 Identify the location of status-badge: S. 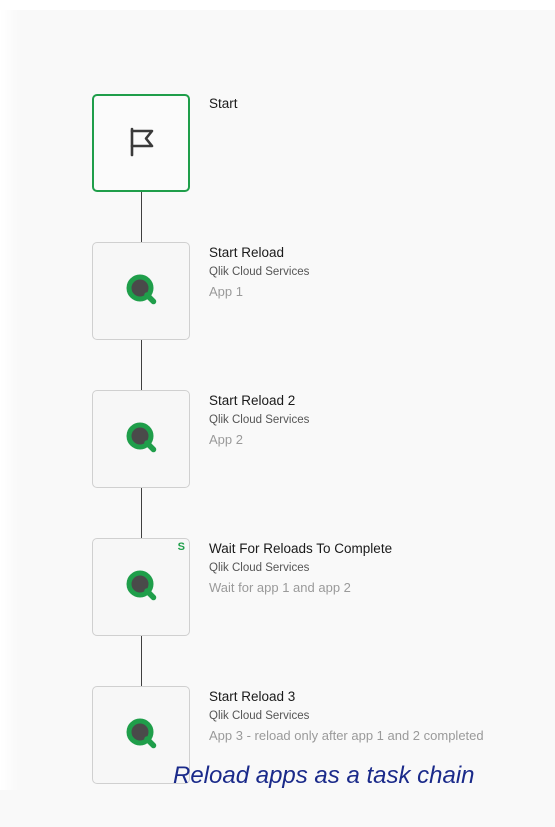
(181, 547).